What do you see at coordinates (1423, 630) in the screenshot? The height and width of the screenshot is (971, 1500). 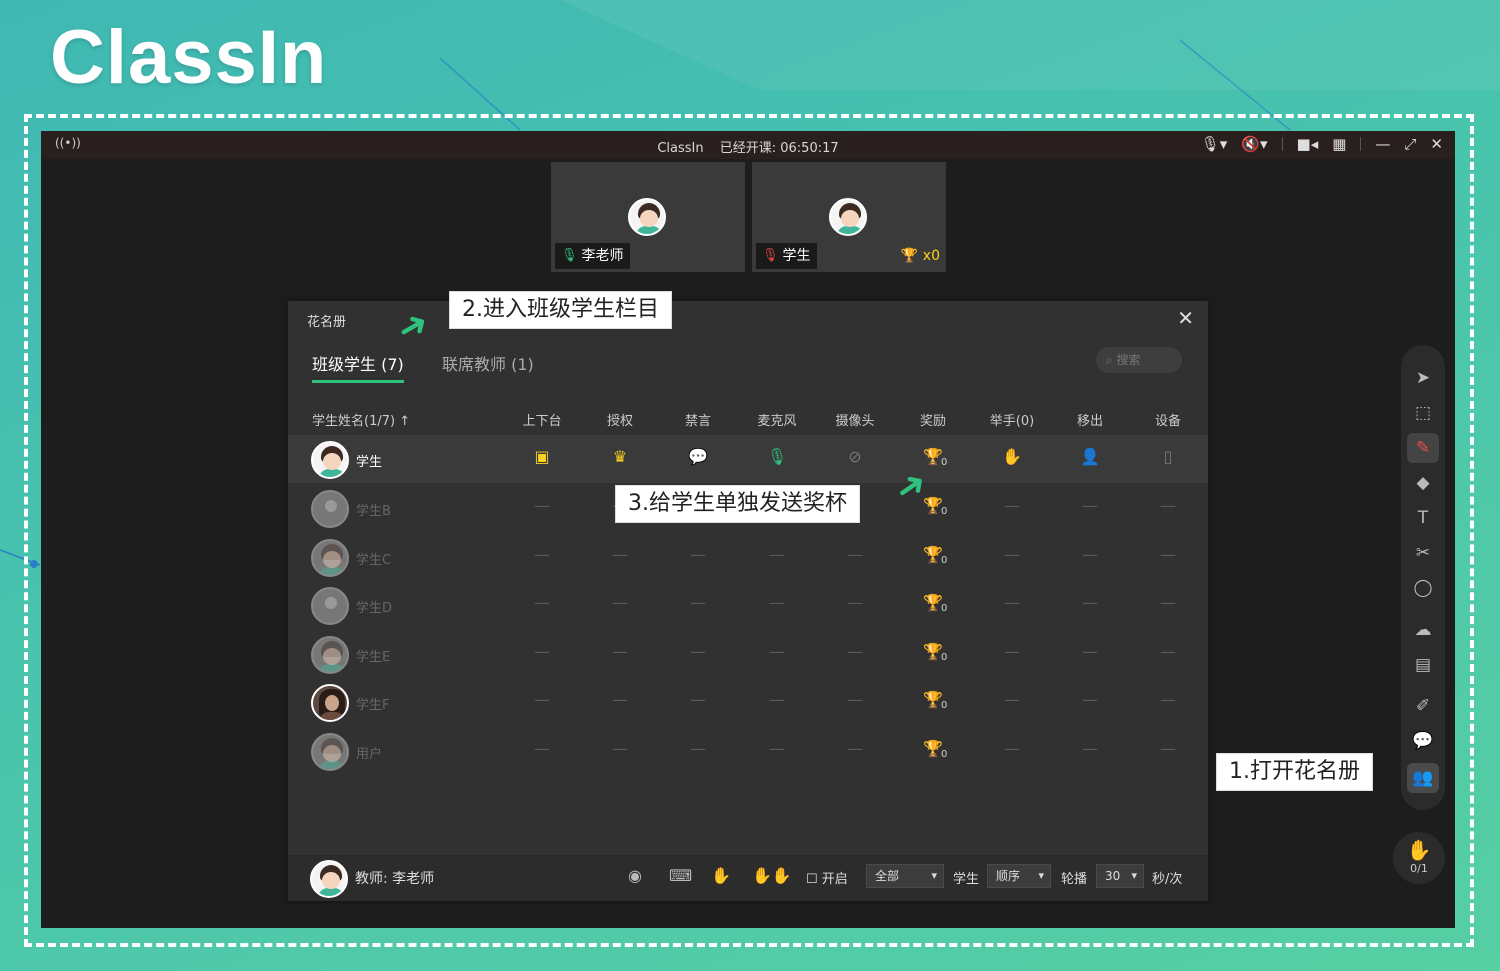 I see `cloud-drive-icon: ☁` at bounding box center [1423, 630].